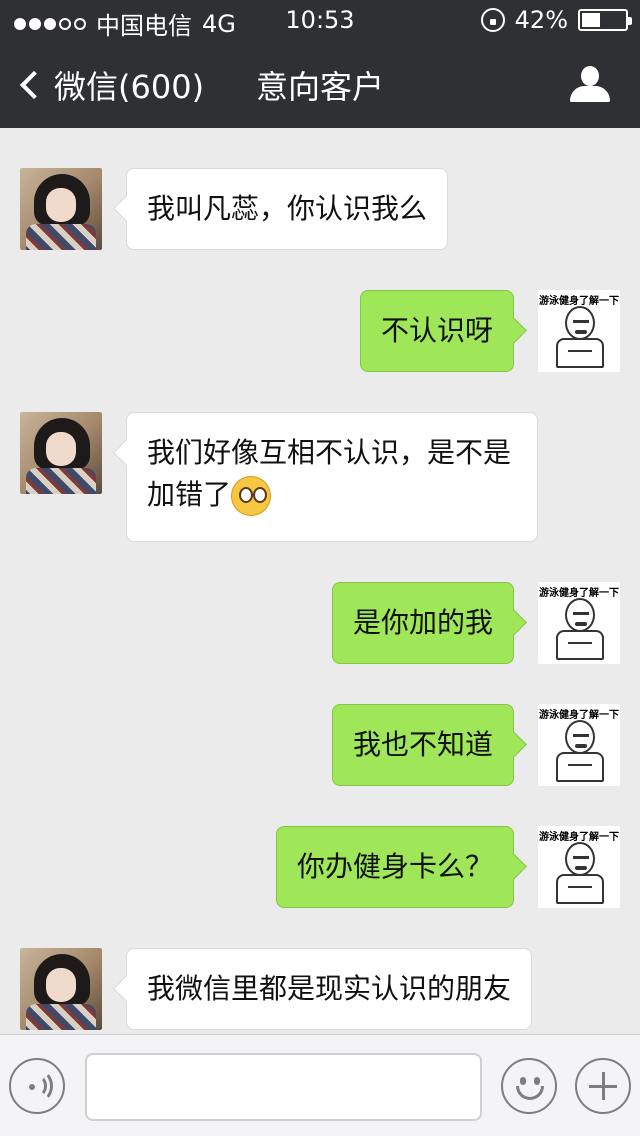 The height and width of the screenshot is (1136, 640). Describe the element at coordinates (37, 1086) in the screenshot. I see `voice-icon` at that location.